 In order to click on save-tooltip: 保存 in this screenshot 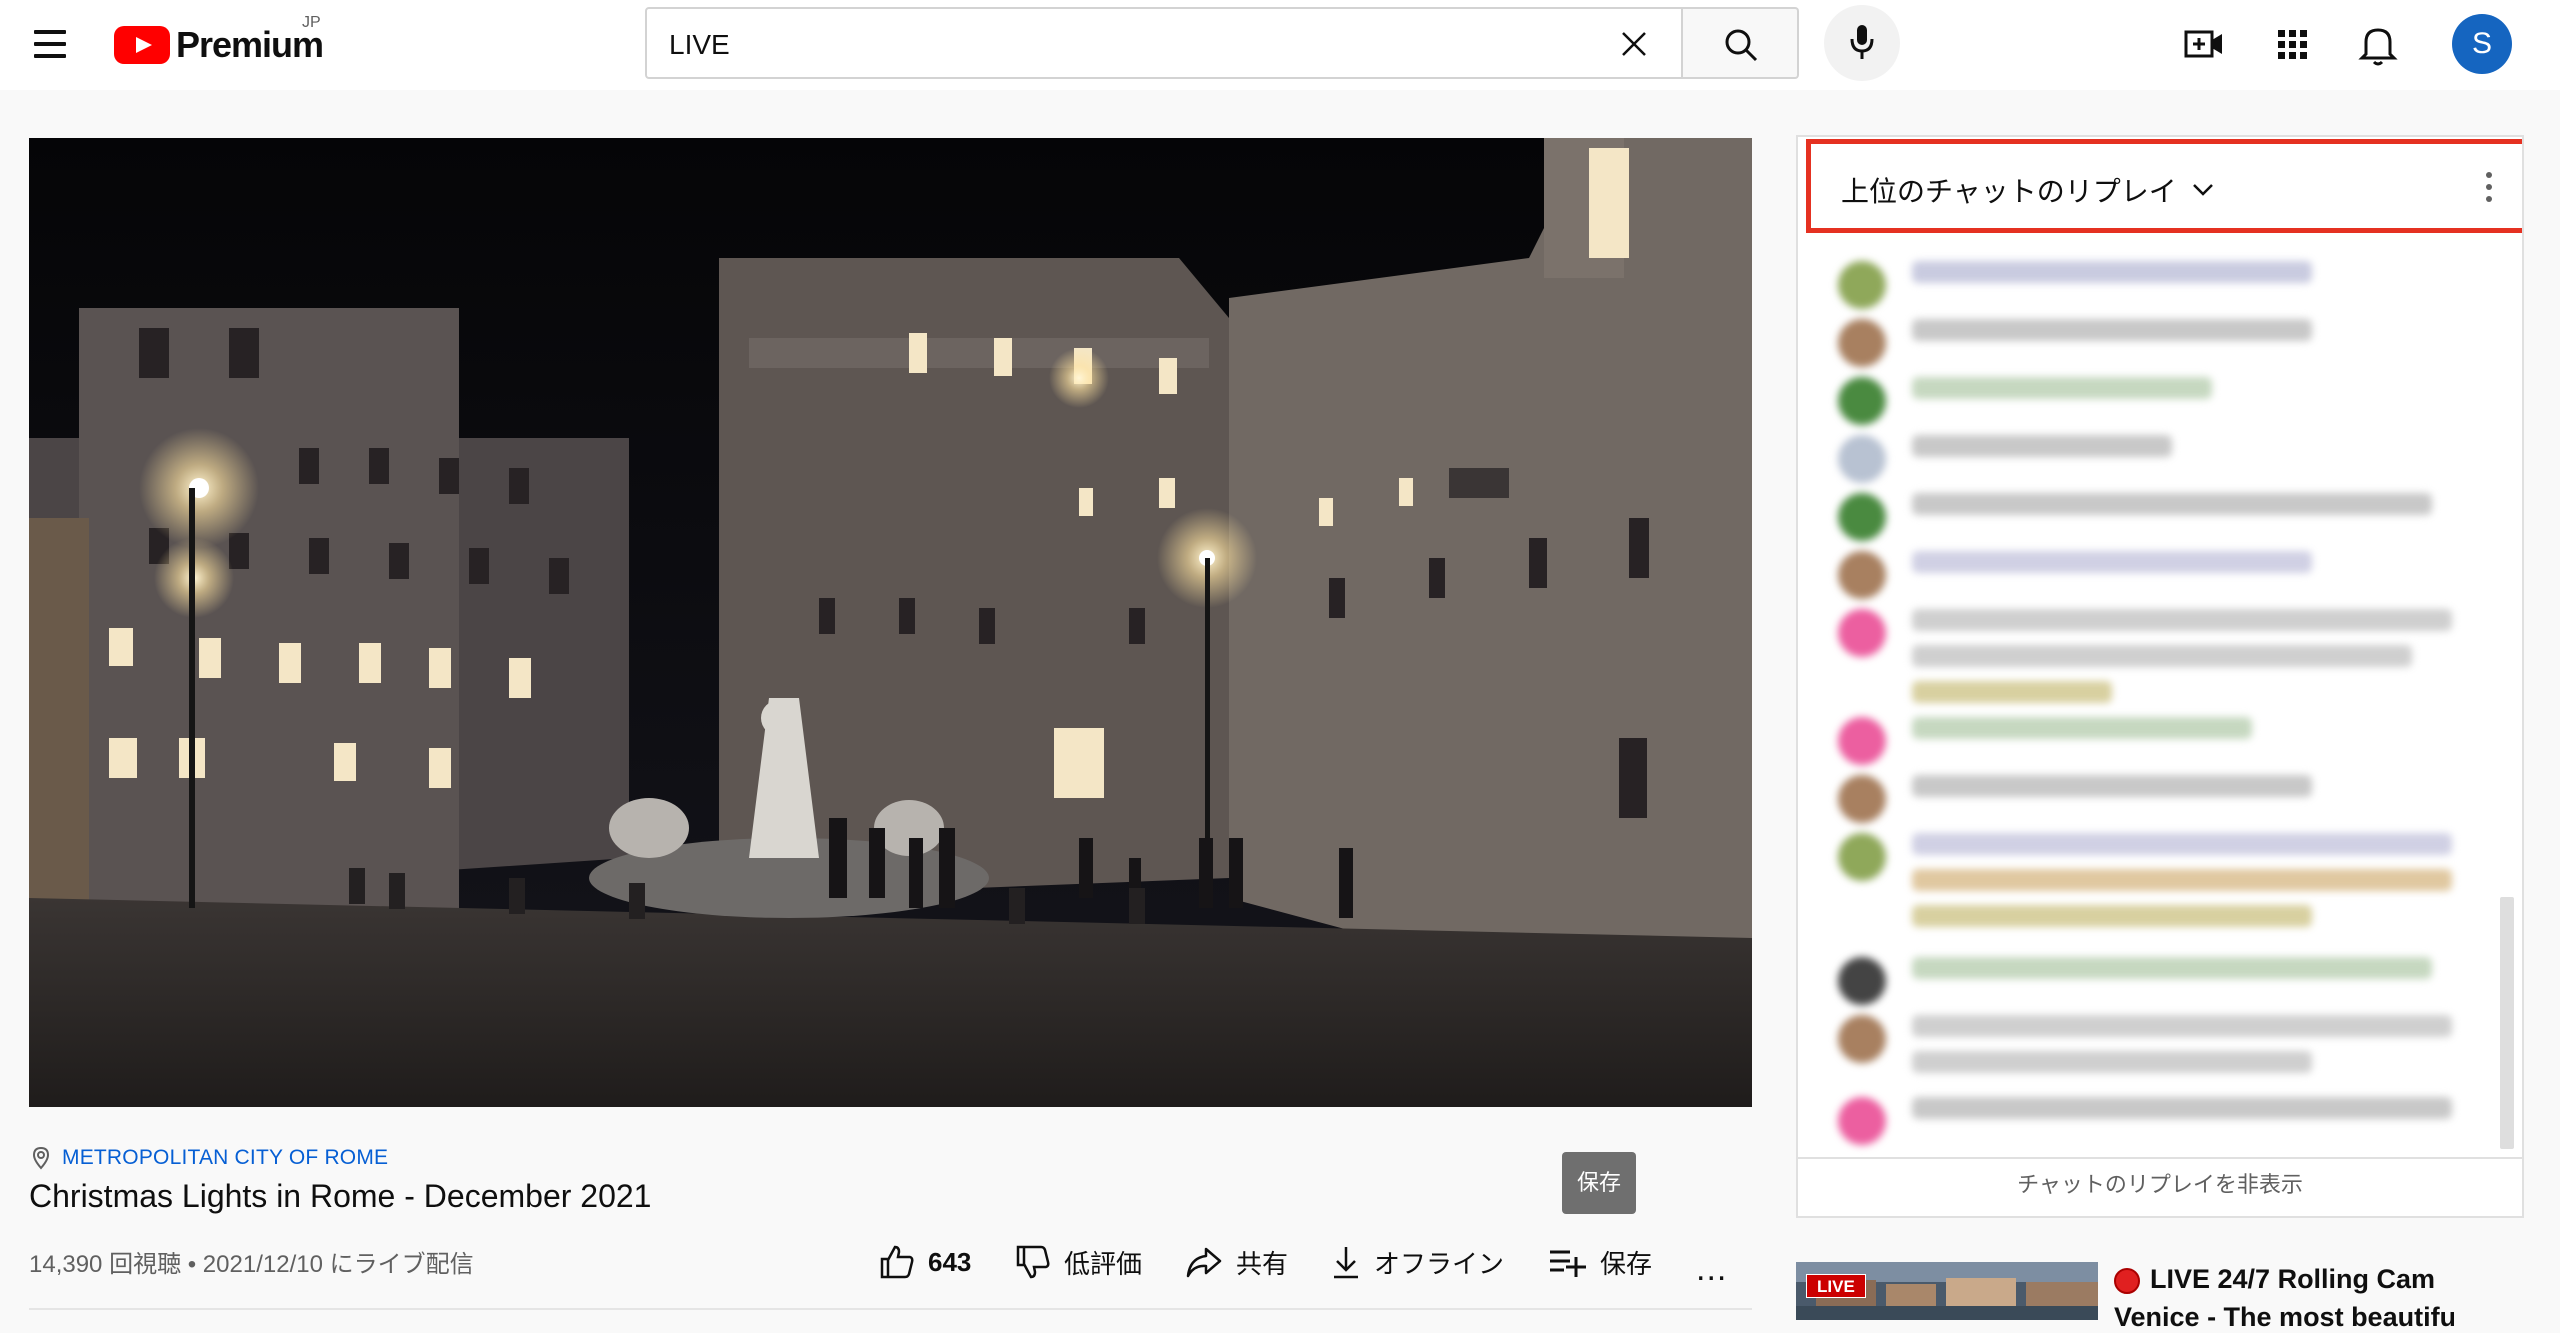, I will do `click(1599, 1183)`.